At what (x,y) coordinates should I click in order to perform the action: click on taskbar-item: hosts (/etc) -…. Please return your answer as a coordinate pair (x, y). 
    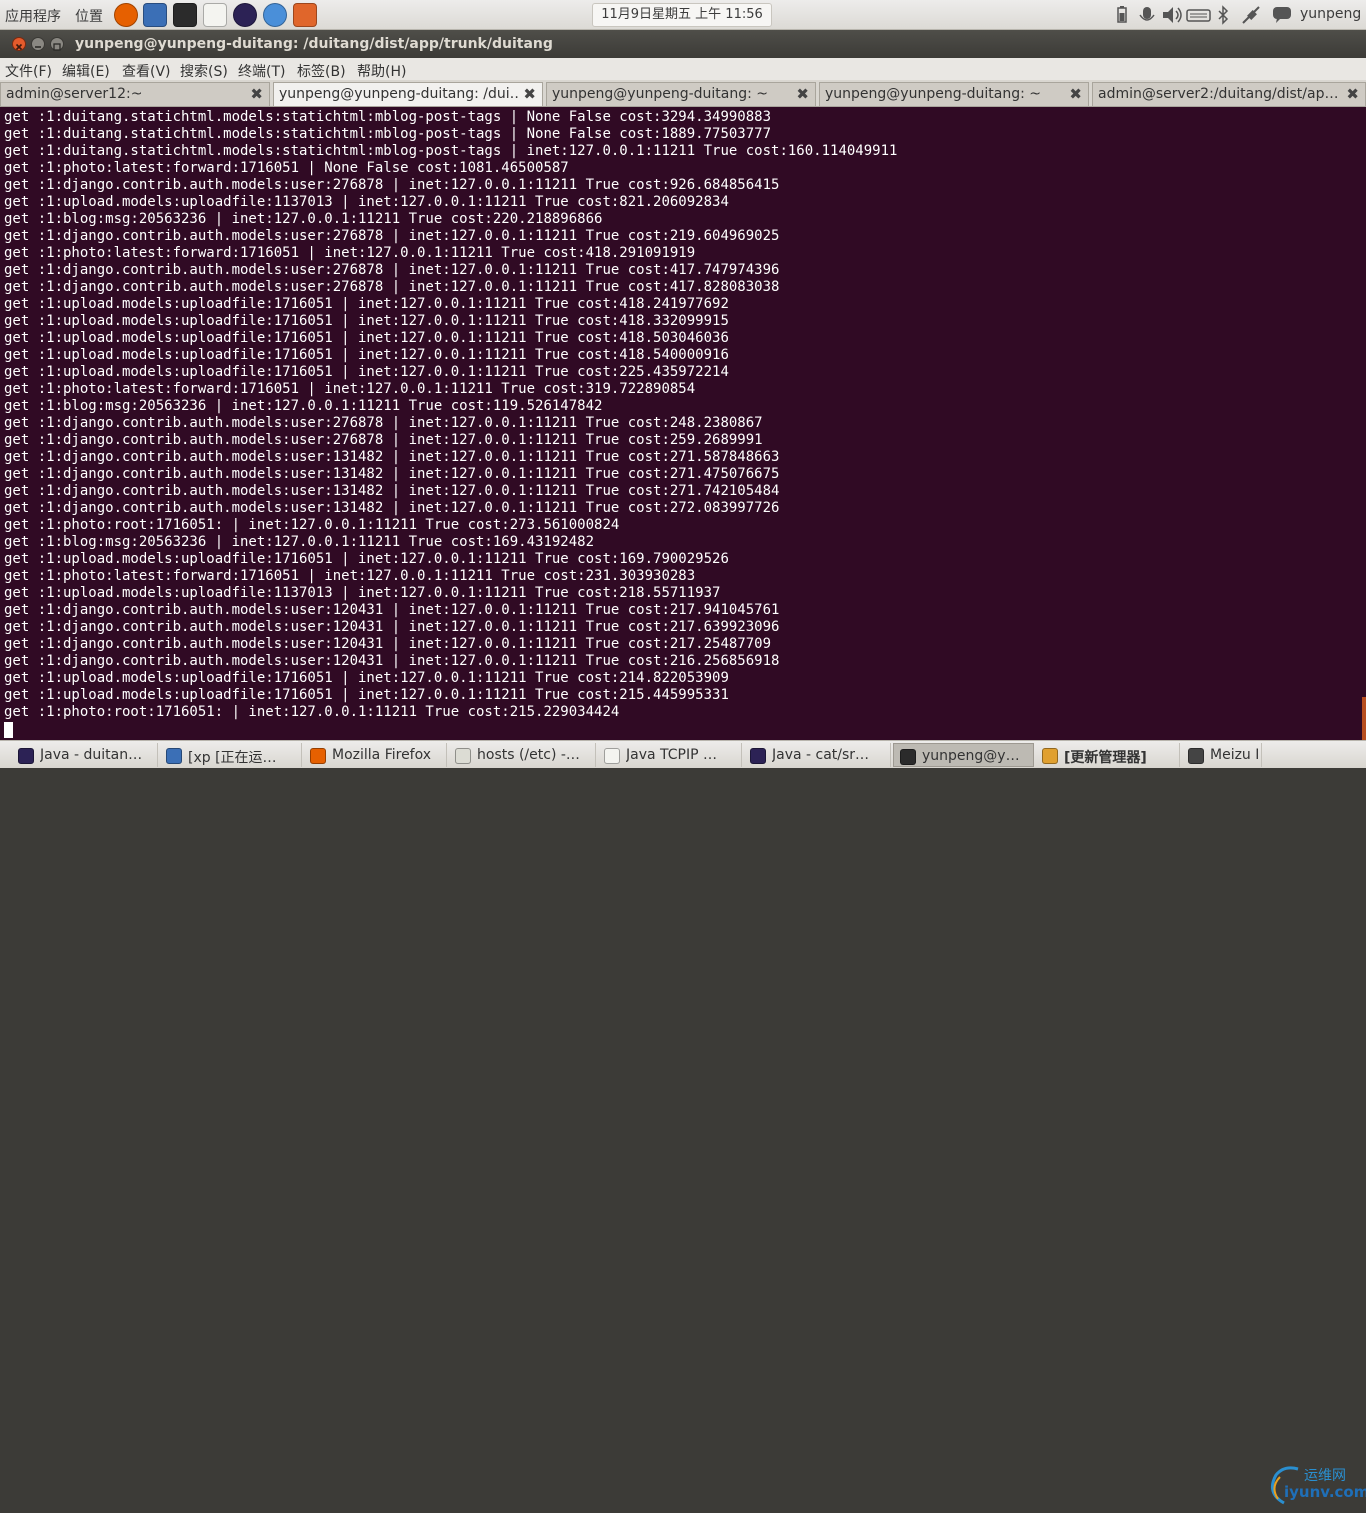
    Looking at the image, I should click on (522, 755).